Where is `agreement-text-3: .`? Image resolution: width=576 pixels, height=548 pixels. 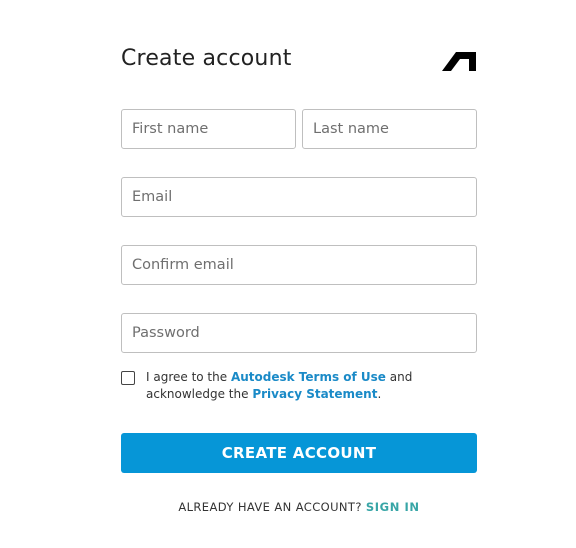 agreement-text-3: . is located at coordinates (379, 394).